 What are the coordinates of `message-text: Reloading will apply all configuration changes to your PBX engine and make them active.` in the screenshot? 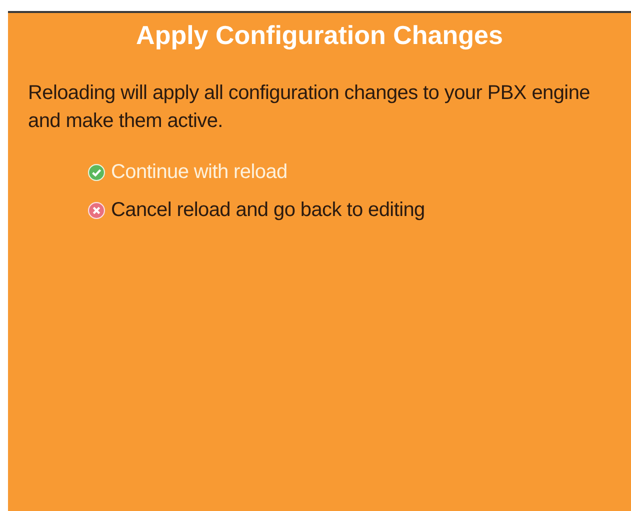 It's located at (309, 107).